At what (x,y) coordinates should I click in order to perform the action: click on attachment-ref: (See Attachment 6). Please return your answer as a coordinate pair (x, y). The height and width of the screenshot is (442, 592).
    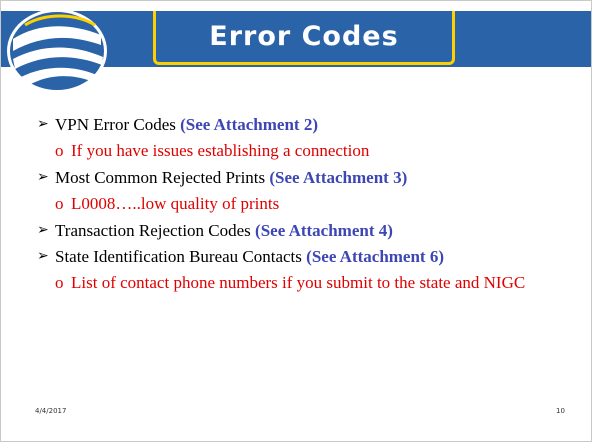
    Looking at the image, I should click on (375, 256).